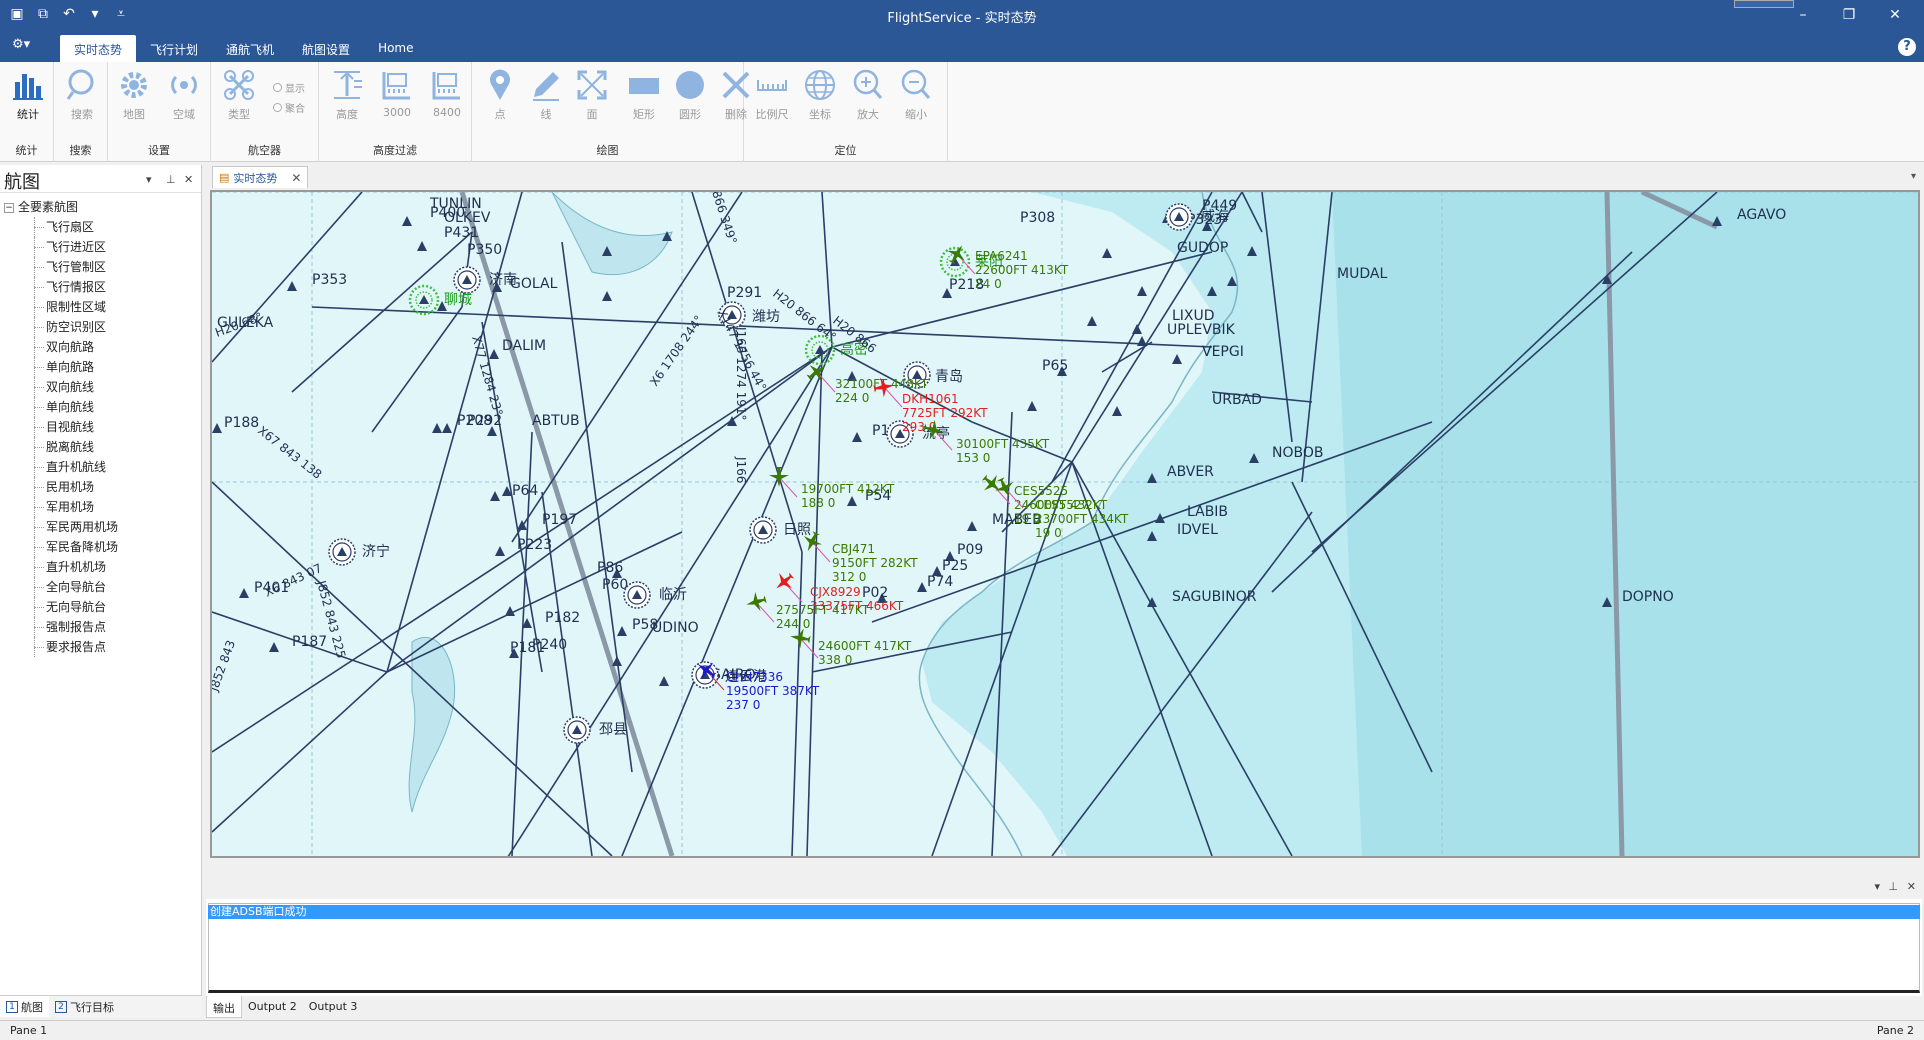  Describe the element at coordinates (224, 177) in the screenshot. I see `document-icon: ▤` at that location.